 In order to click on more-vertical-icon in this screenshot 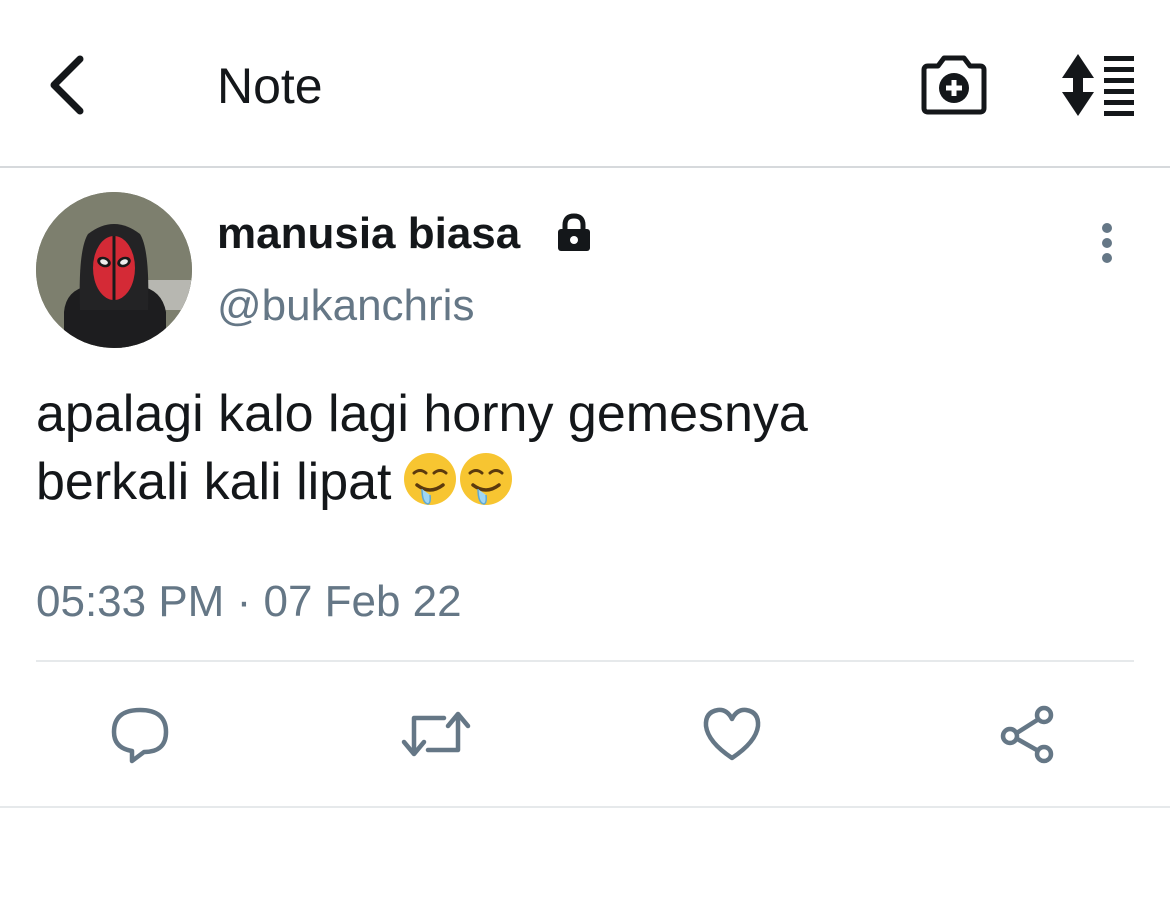, I will do `click(1107, 243)`.